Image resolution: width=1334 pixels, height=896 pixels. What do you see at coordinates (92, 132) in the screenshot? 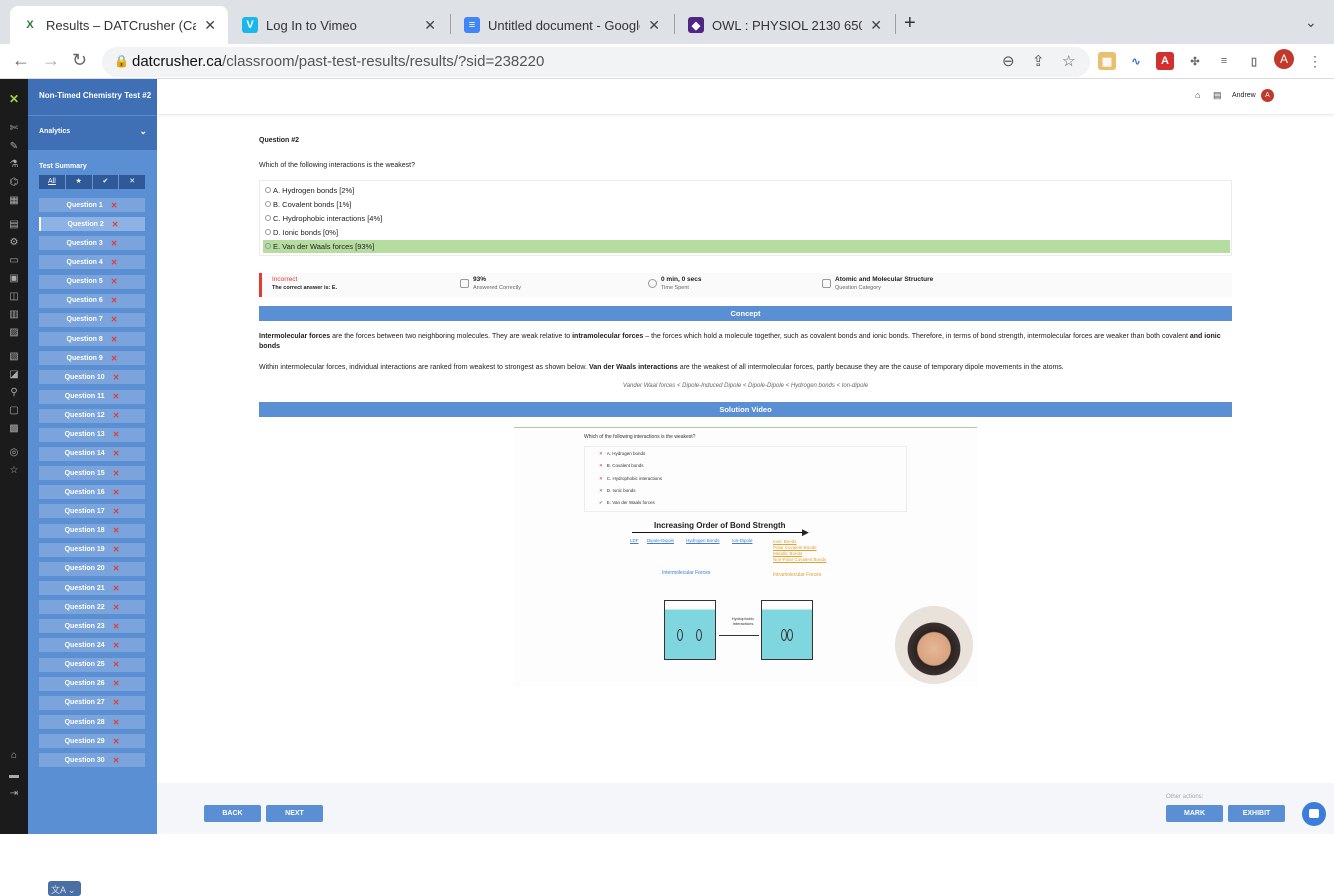
I see `analytics-dropdown: Analytics ⌄` at bounding box center [92, 132].